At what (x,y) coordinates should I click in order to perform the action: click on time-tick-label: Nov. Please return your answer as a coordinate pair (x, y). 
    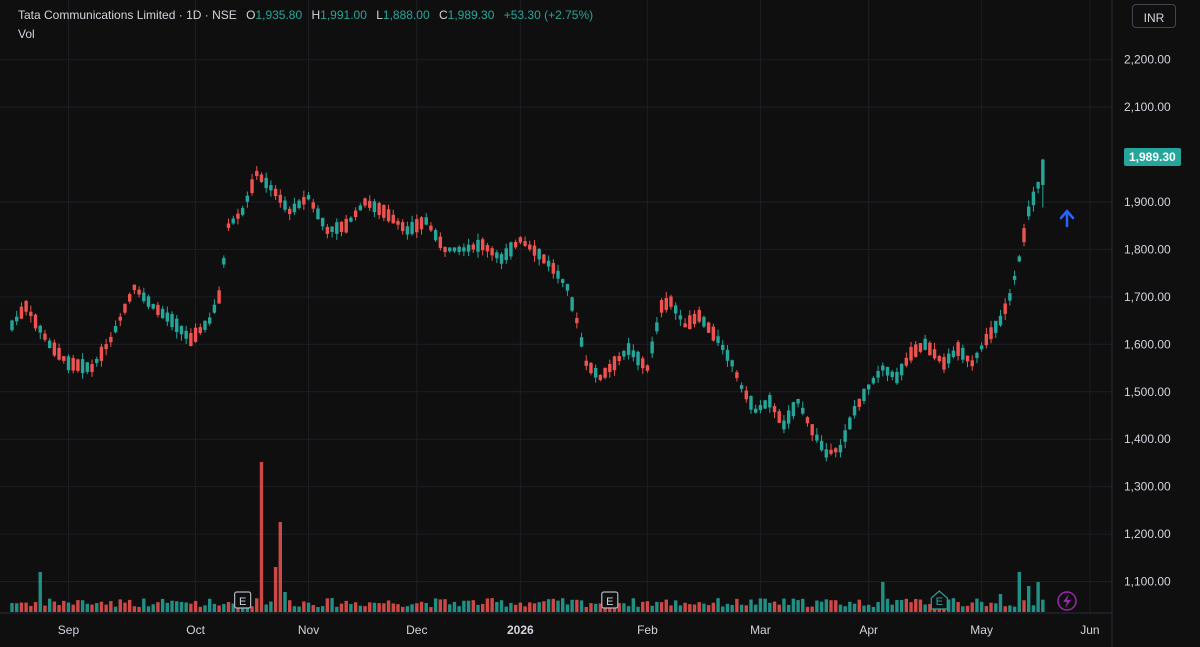
    Looking at the image, I should click on (308, 630).